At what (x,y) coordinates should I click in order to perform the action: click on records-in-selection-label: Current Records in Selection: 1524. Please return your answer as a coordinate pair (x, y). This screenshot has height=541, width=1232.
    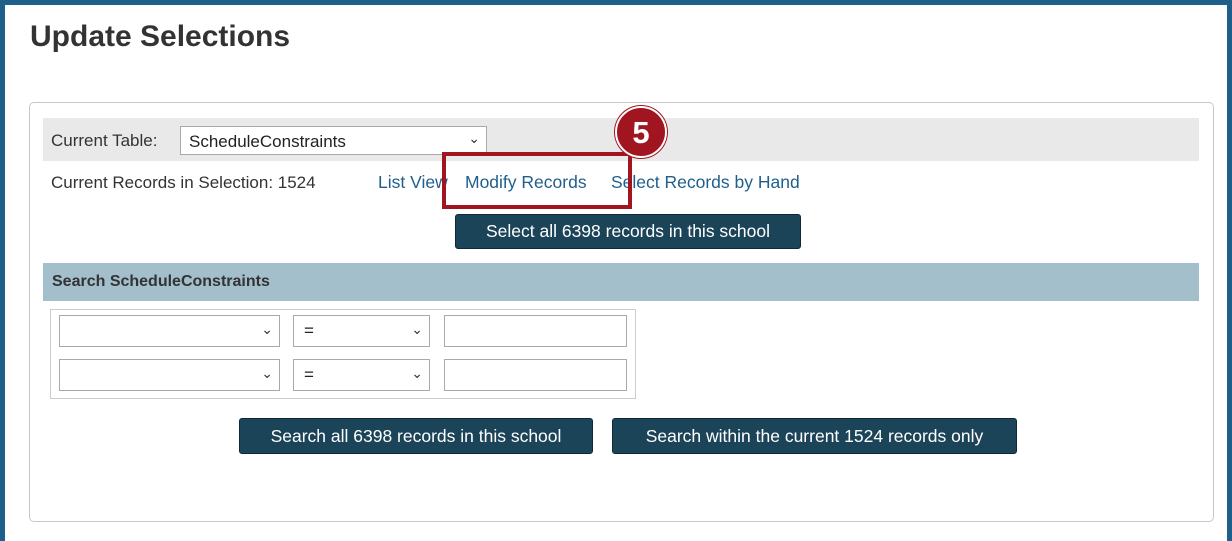
    Looking at the image, I should click on (183, 182).